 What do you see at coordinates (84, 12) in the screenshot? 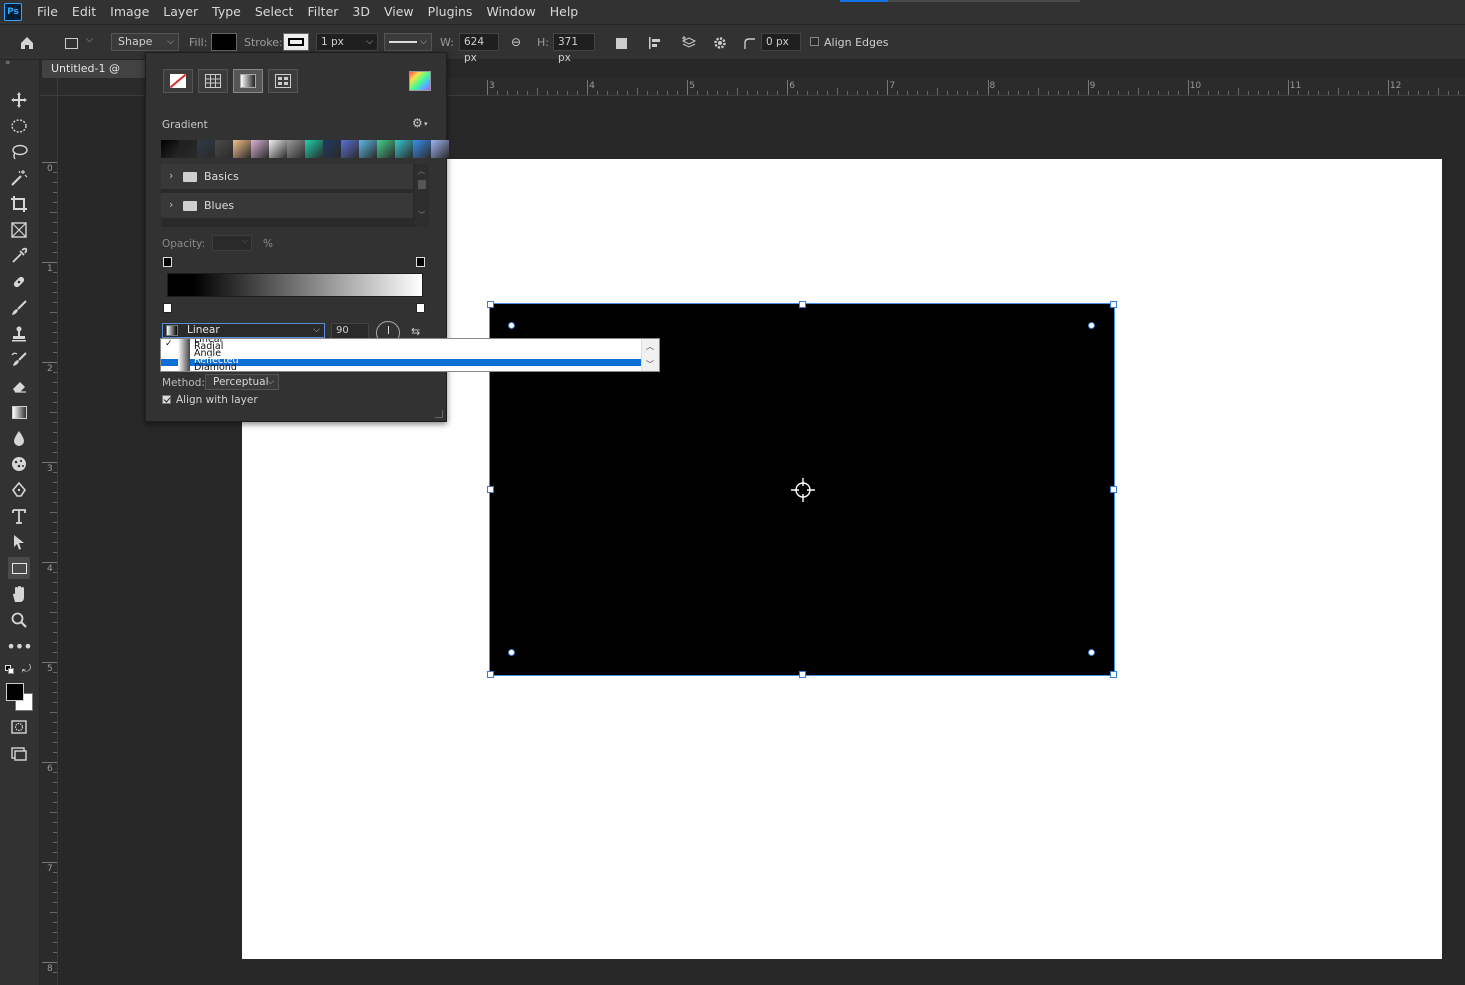
I see `menu-edit: Edit` at bounding box center [84, 12].